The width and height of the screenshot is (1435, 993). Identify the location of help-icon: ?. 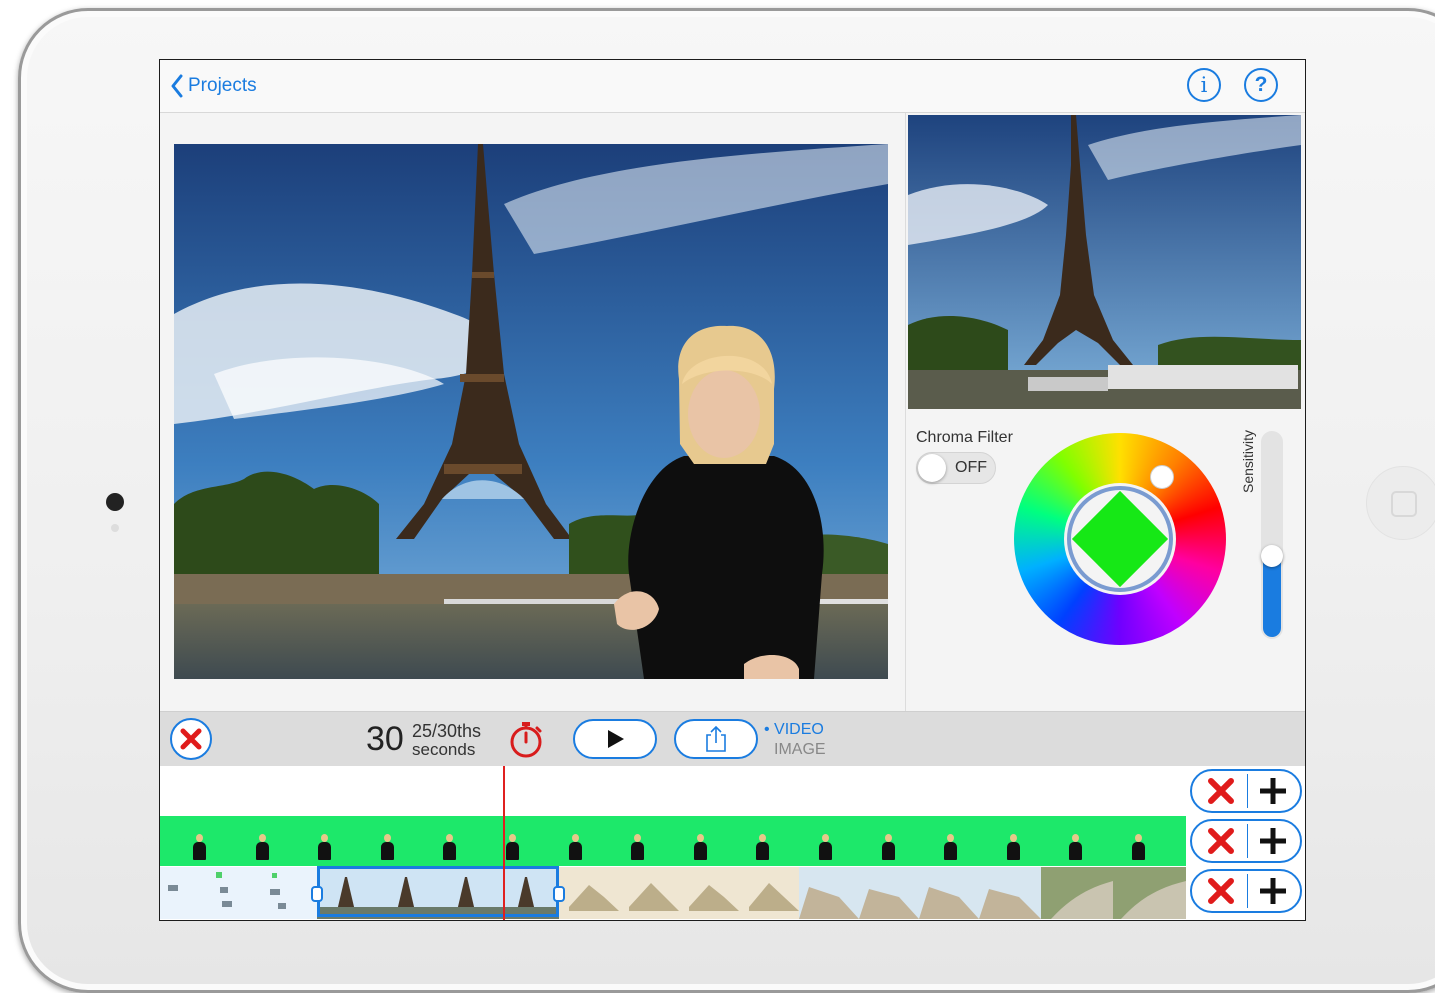
(1261, 84).